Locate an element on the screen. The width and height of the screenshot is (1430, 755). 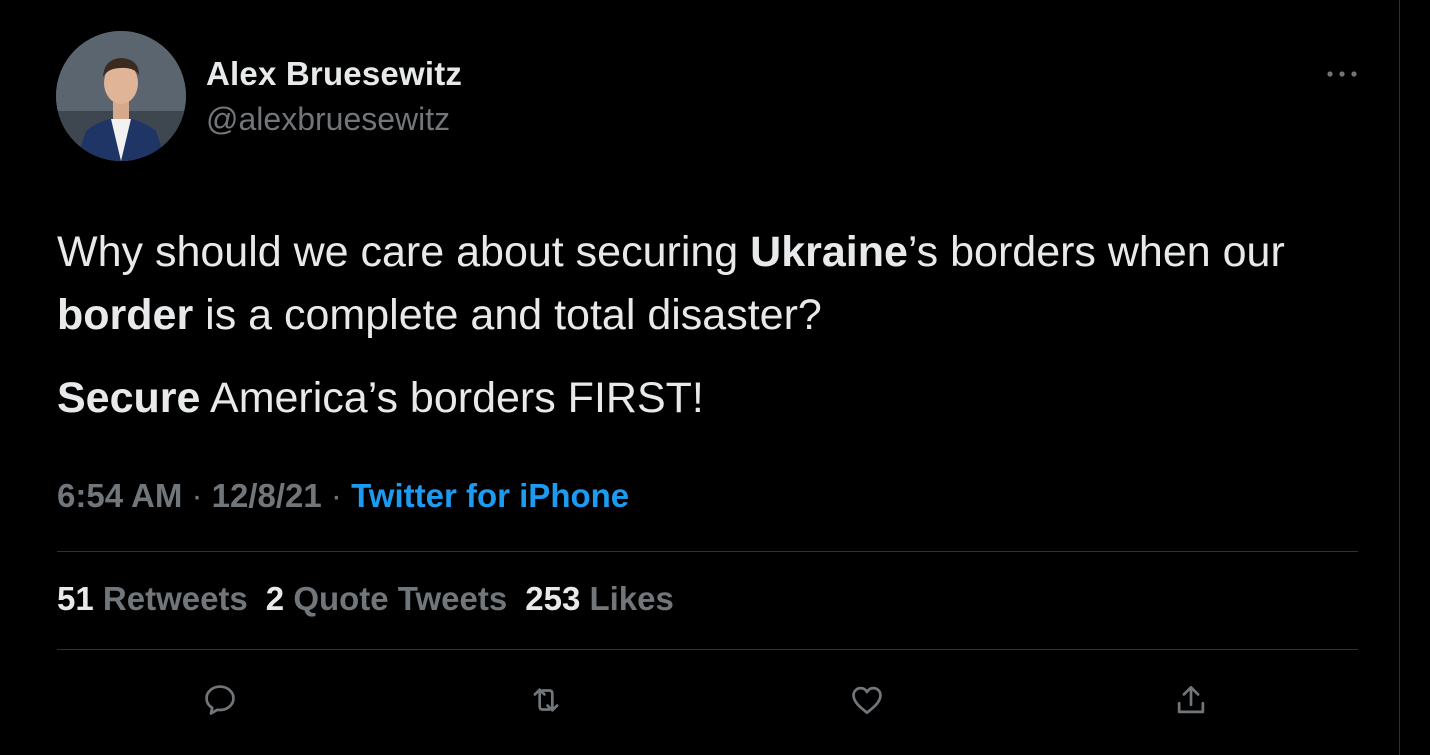
tweet-text-segment: ’s borders when our is located at coordinates (1096, 252).